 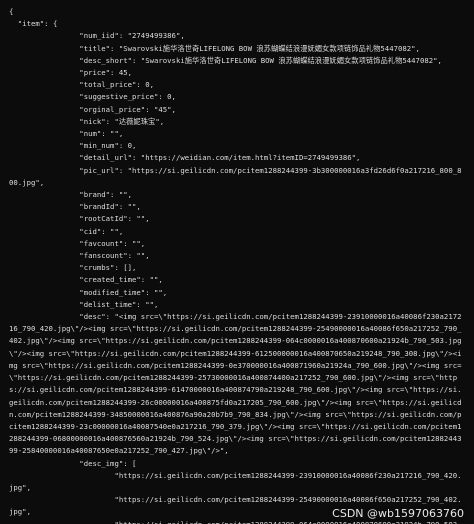 I want to click on json-line: "delist_time": "",, so click(x=84, y=304).